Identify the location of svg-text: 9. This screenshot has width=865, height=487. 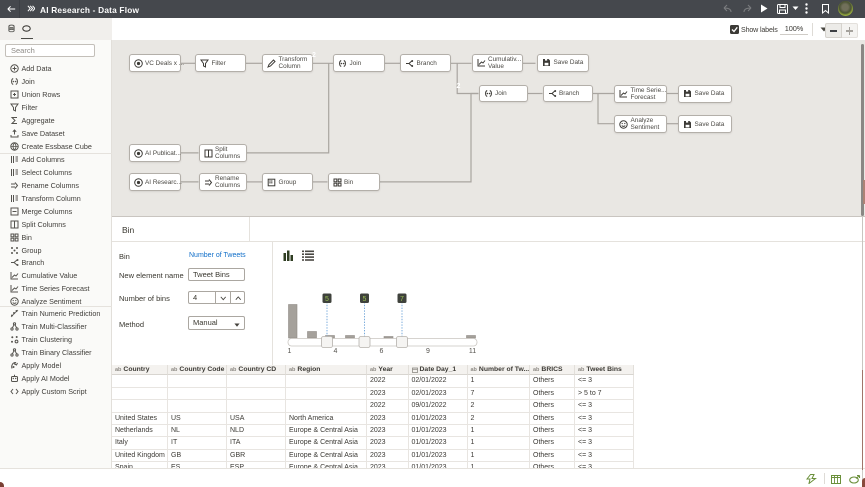
(428, 351).